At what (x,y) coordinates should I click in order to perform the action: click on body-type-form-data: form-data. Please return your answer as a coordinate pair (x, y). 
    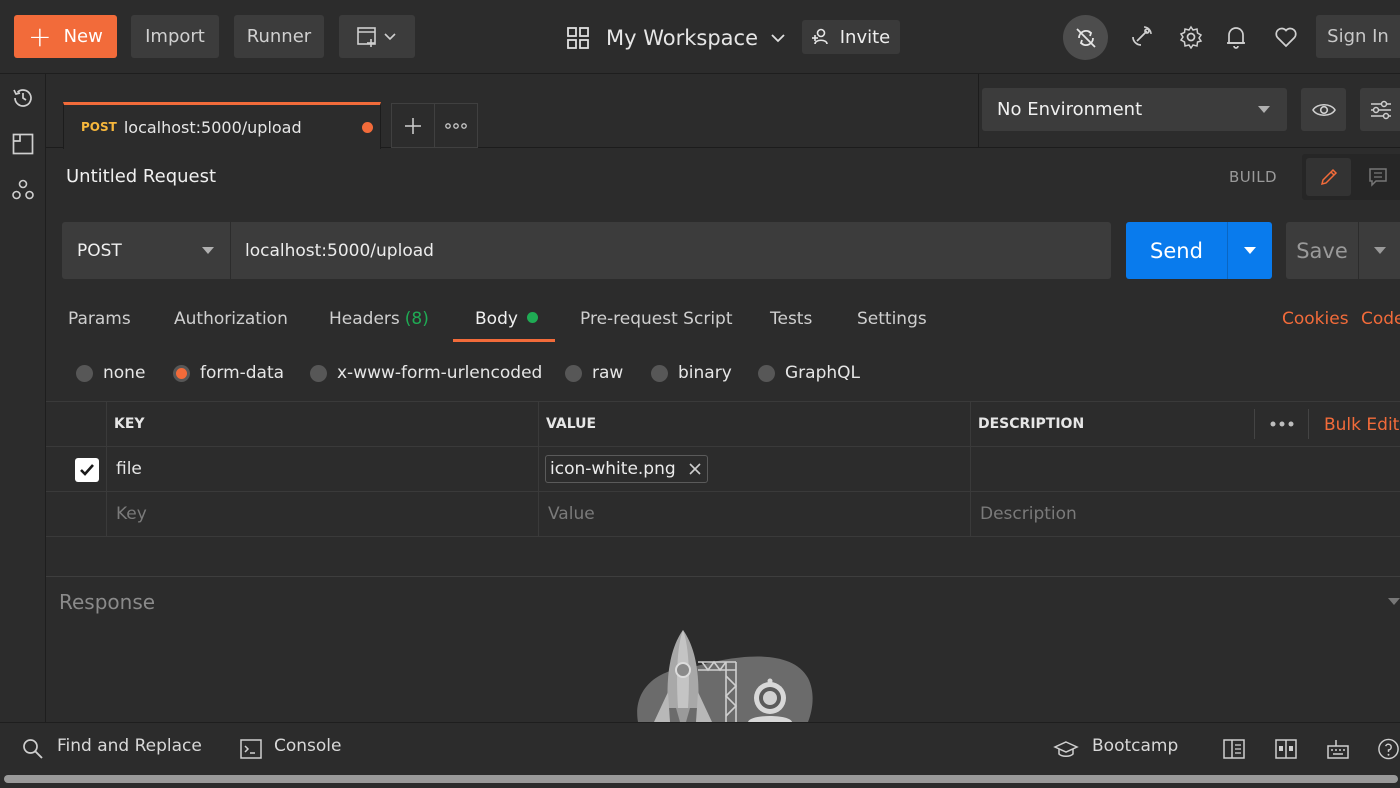
    Looking at the image, I should click on (228, 373).